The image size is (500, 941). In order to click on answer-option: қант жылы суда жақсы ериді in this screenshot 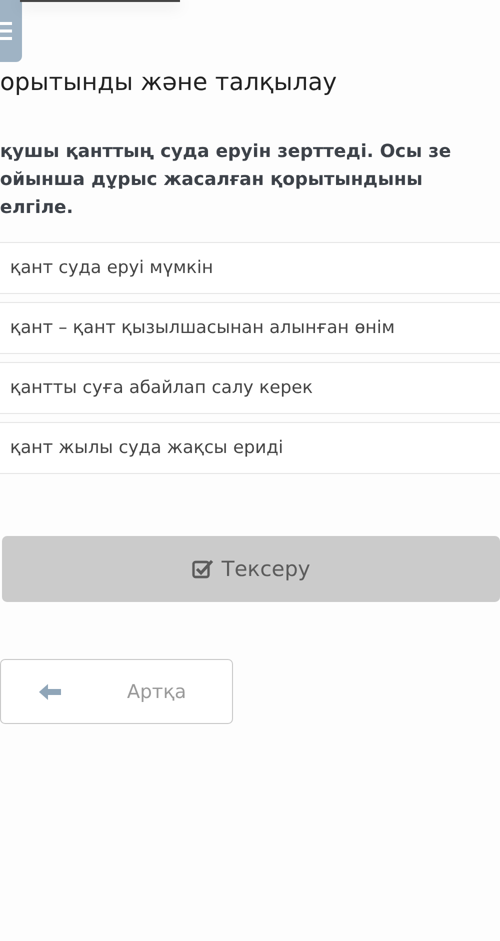, I will do `click(250, 448)`.